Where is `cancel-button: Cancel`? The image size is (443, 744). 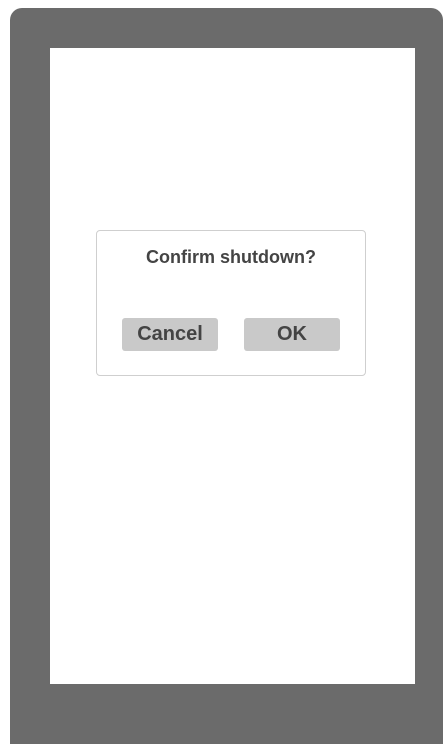
cancel-button: Cancel is located at coordinates (170, 334).